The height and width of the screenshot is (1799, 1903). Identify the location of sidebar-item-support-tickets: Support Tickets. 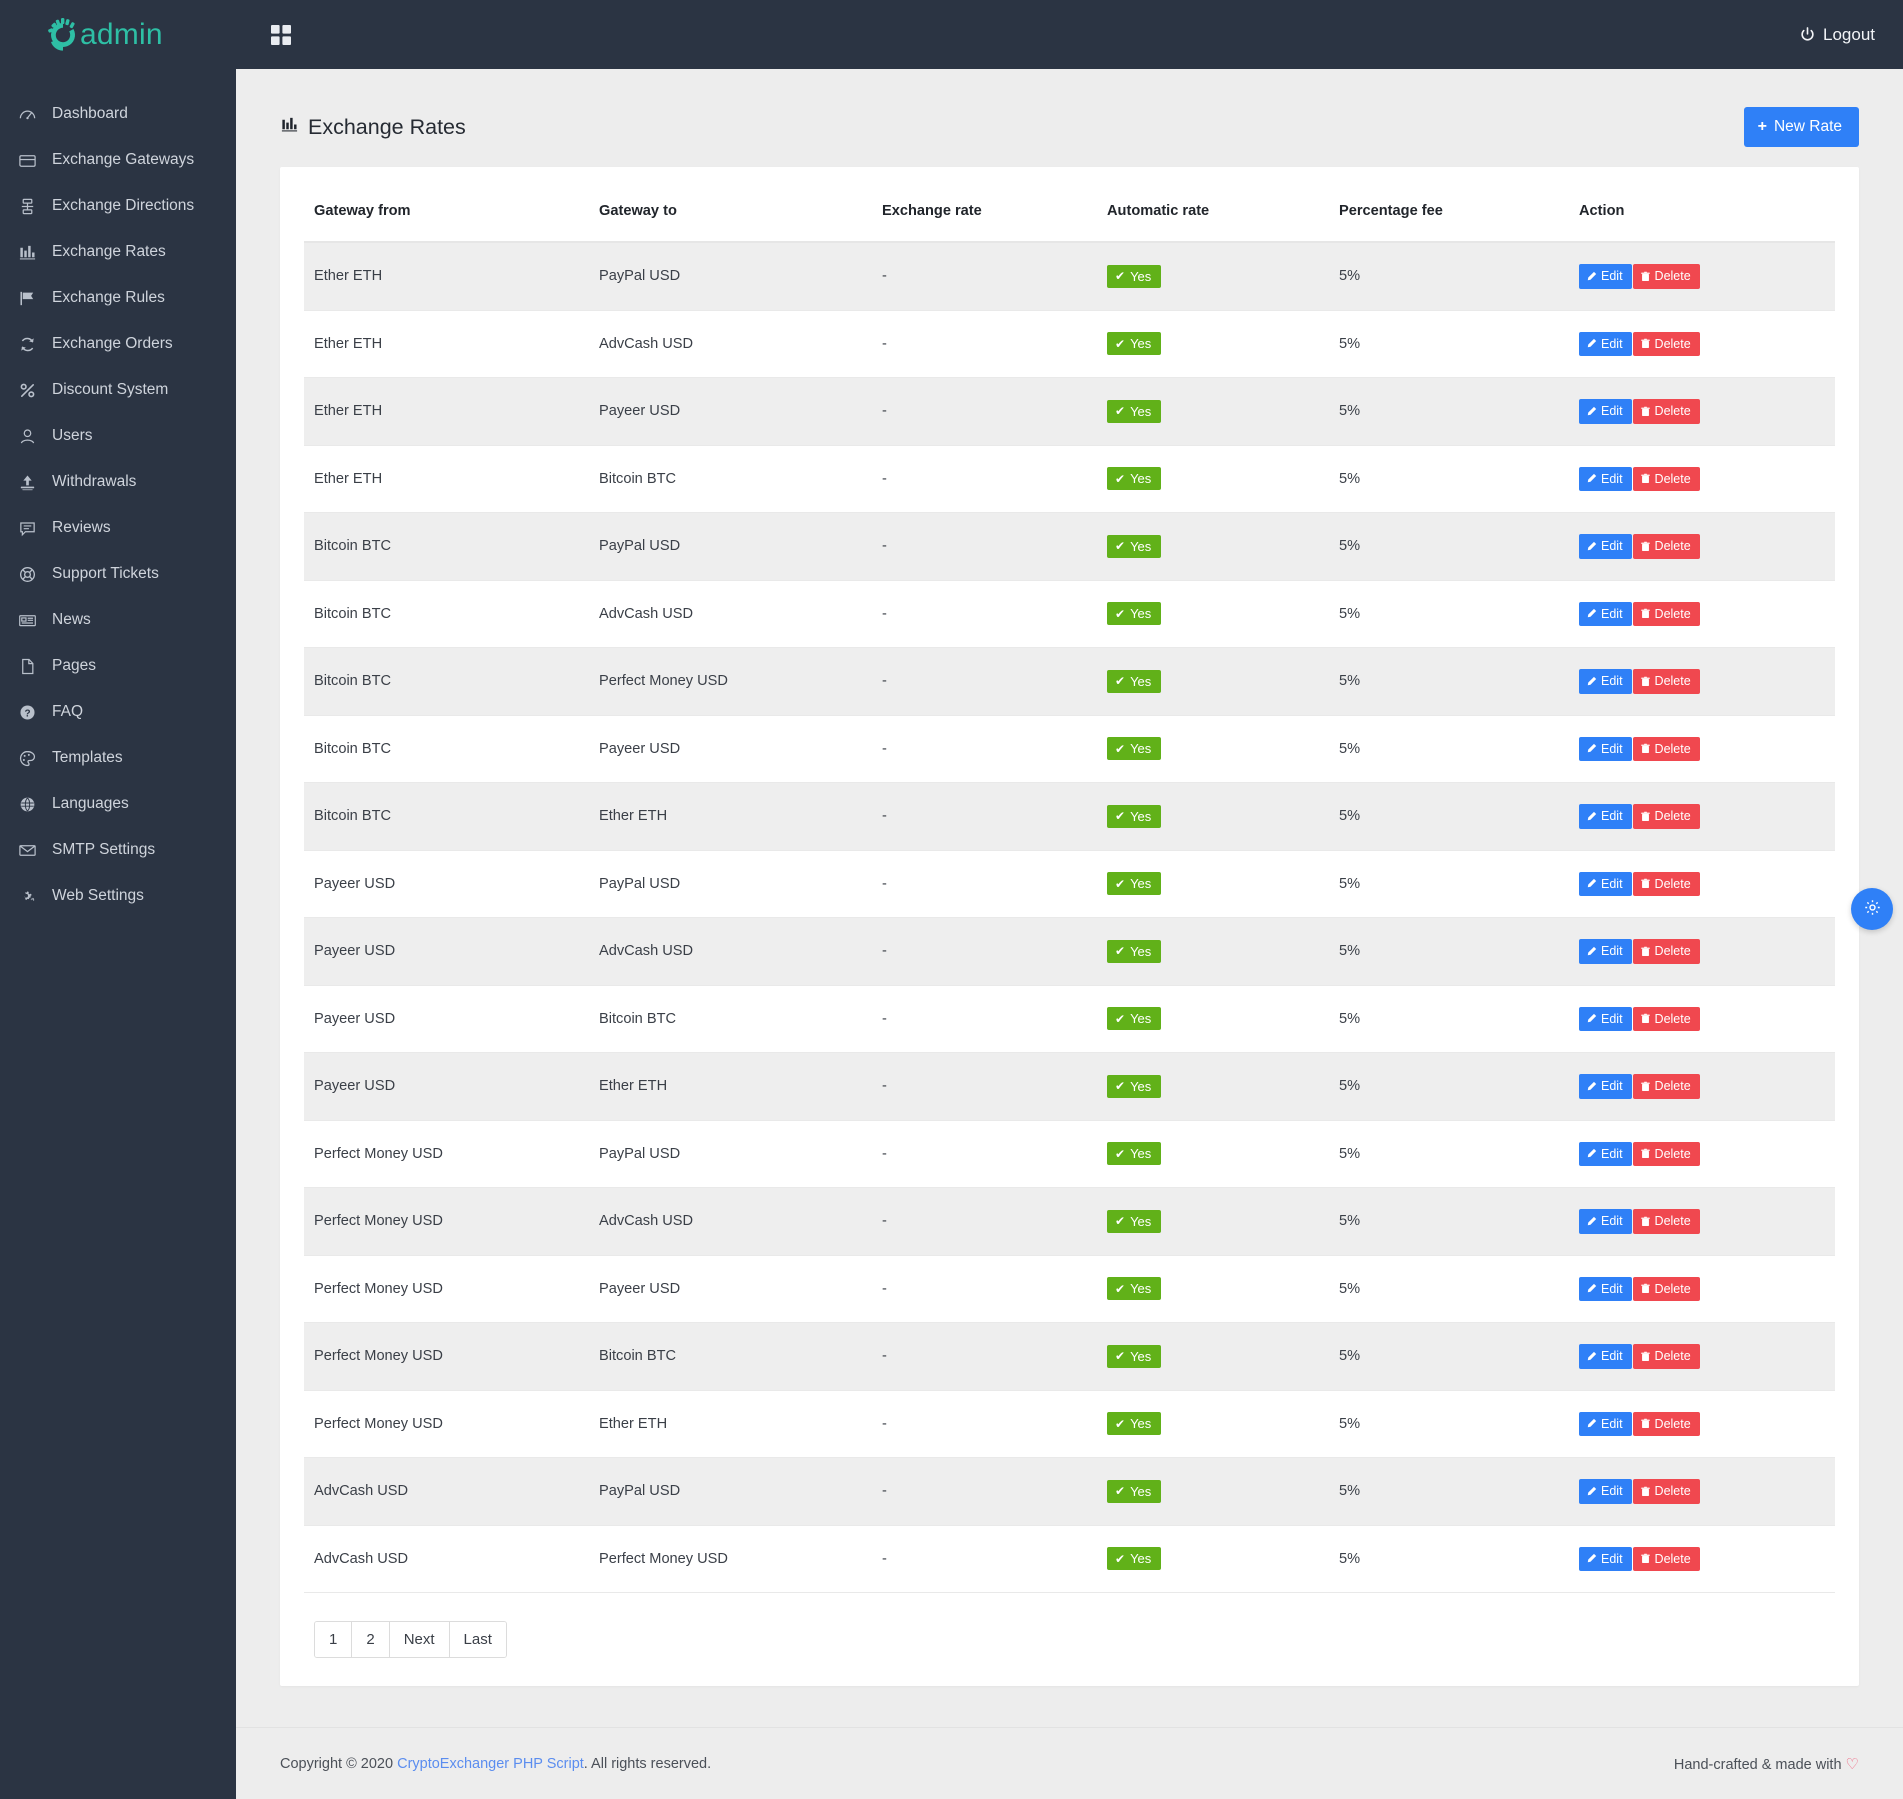
(118, 574).